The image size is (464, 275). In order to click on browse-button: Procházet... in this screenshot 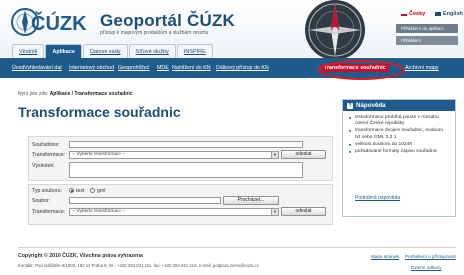, I will do `click(251, 200)`.